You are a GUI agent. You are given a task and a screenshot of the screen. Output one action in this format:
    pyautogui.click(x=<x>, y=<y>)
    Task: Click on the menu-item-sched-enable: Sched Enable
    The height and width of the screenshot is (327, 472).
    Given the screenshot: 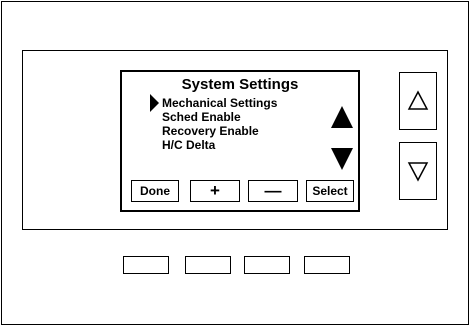 What is the action you would take?
    pyautogui.click(x=236, y=117)
    